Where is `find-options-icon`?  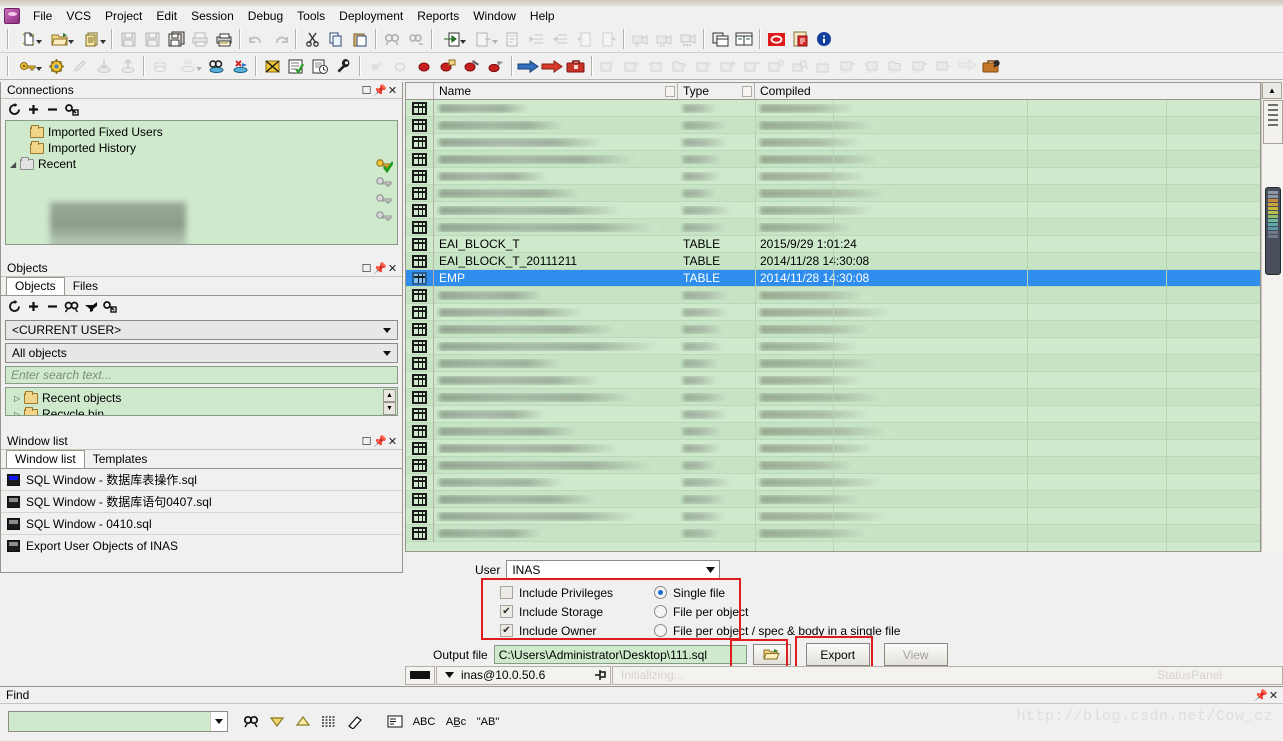 find-options-icon is located at coordinates (395, 721).